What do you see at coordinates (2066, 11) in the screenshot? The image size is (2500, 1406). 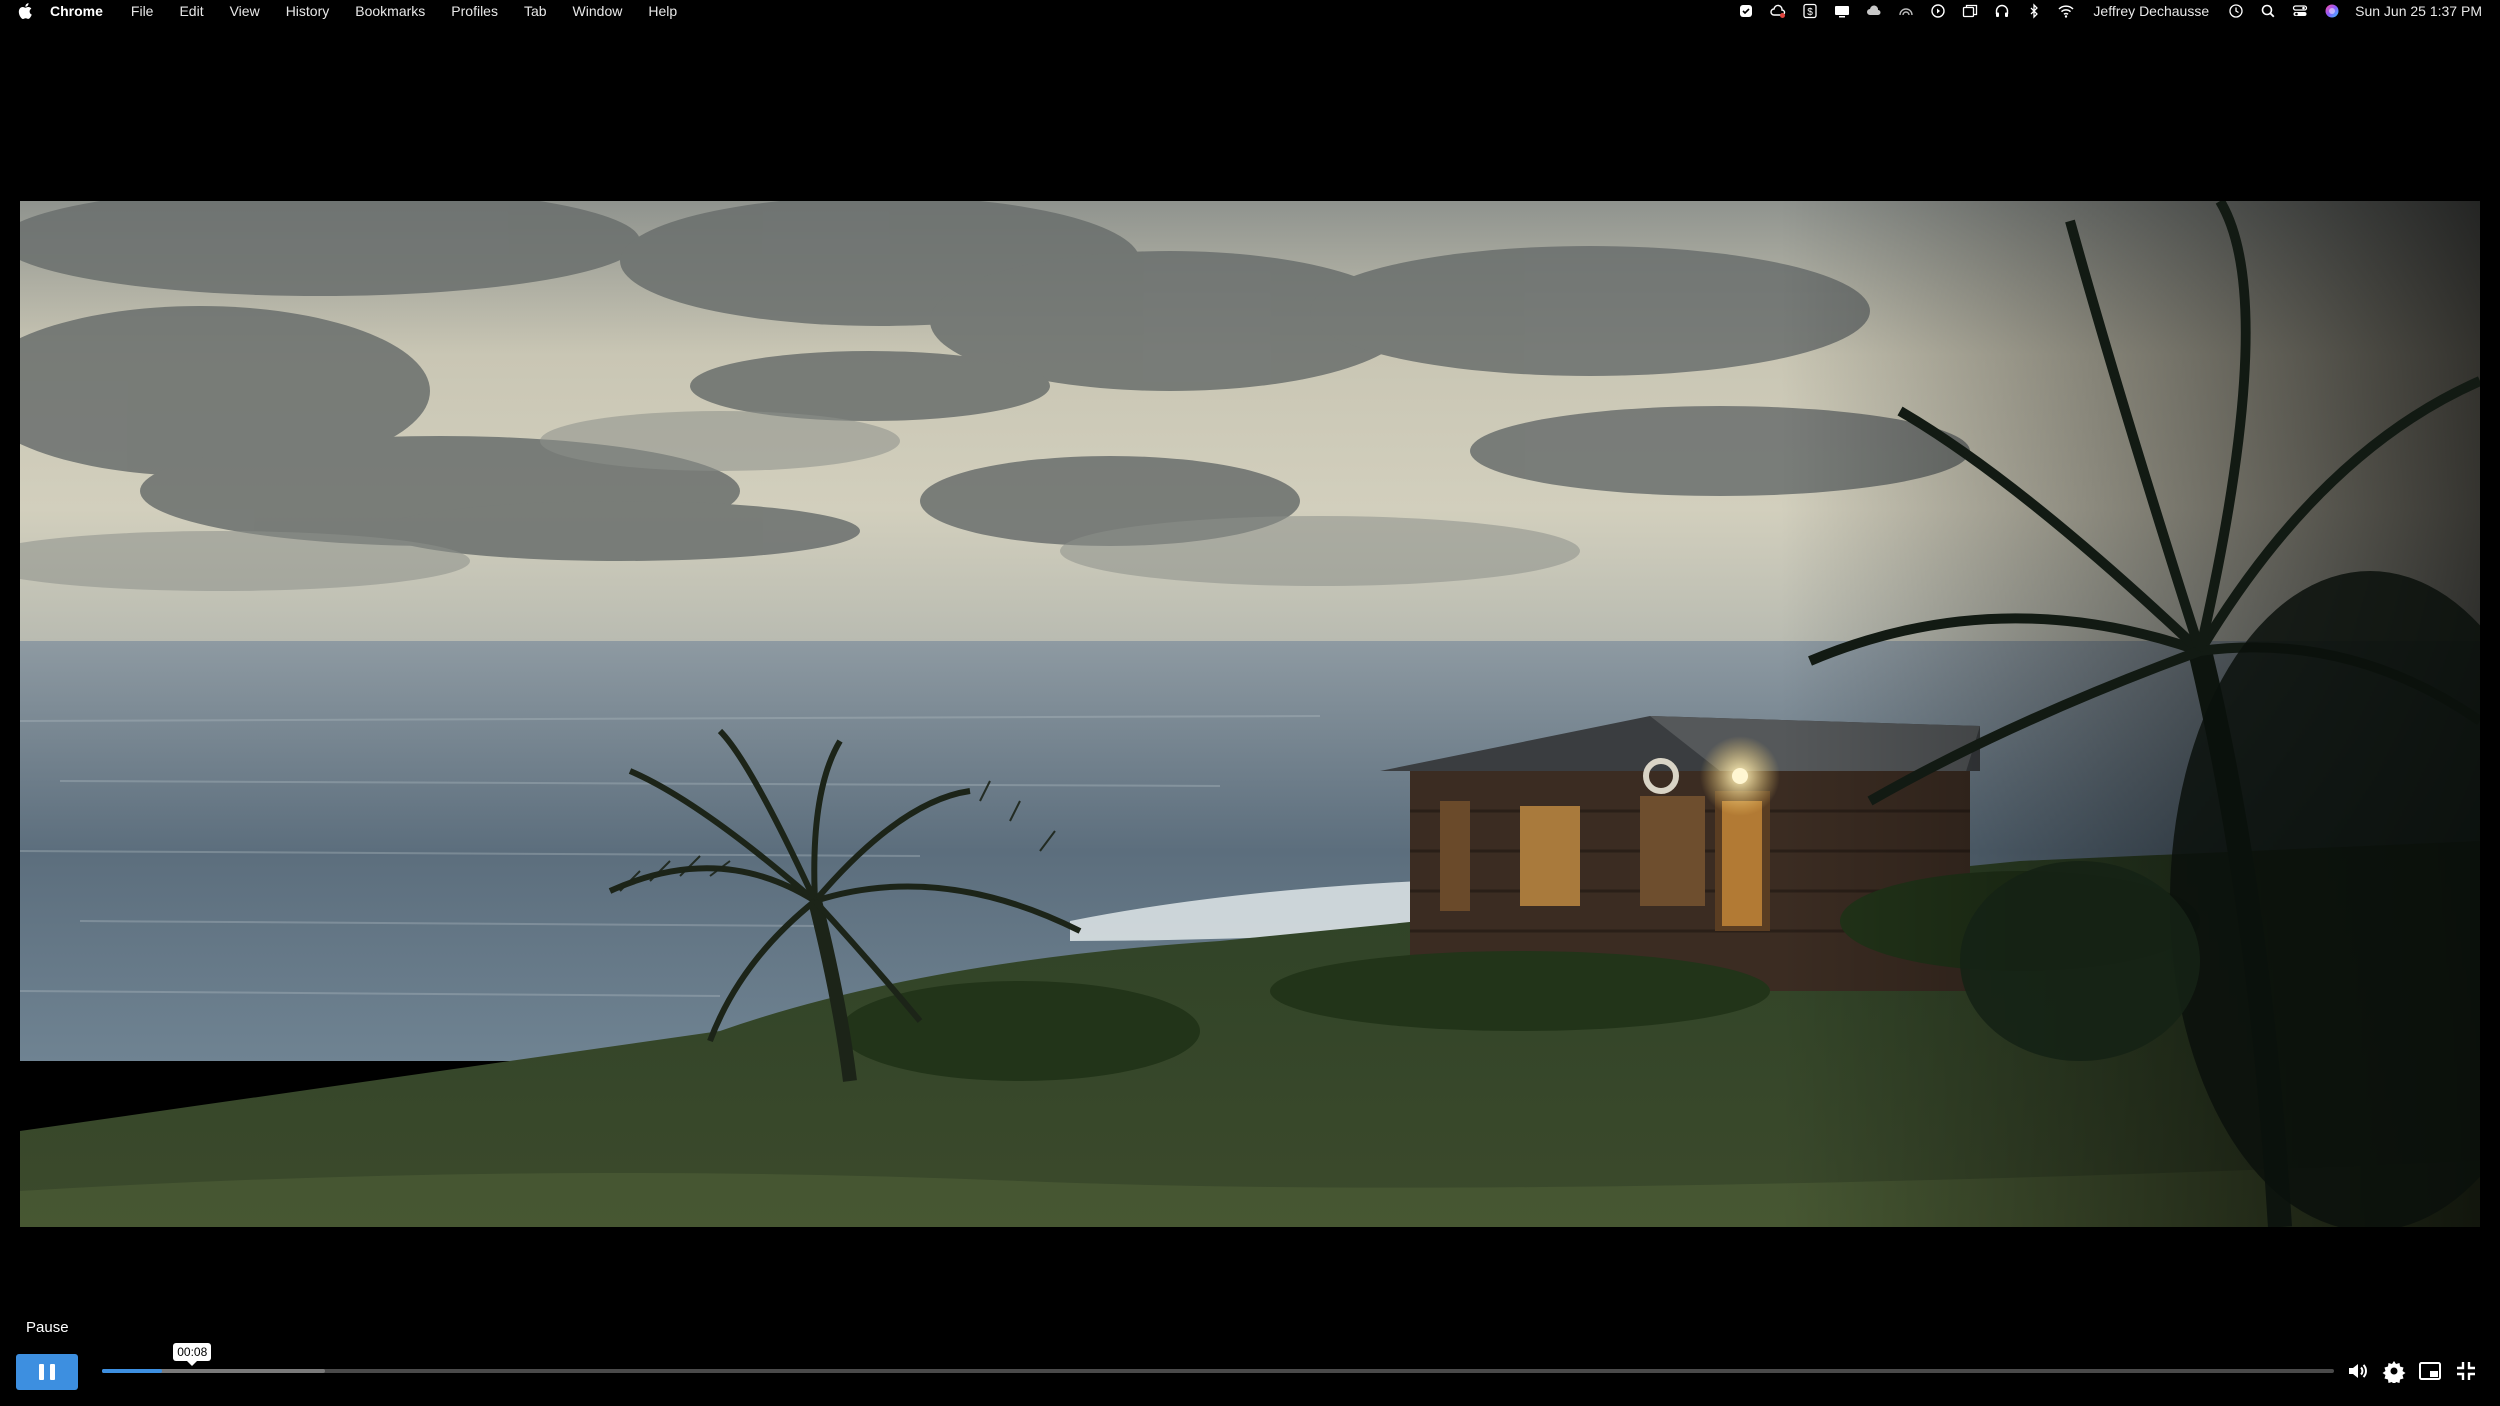 I see `wifi-icon` at bounding box center [2066, 11].